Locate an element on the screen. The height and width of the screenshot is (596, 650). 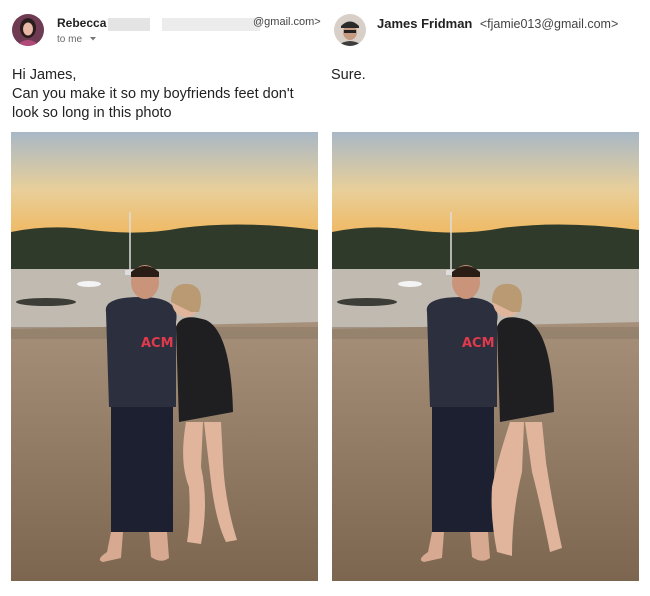
right-sender: James Fridman <fjamie013@gmail.com> is located at coordinates (497, 24).